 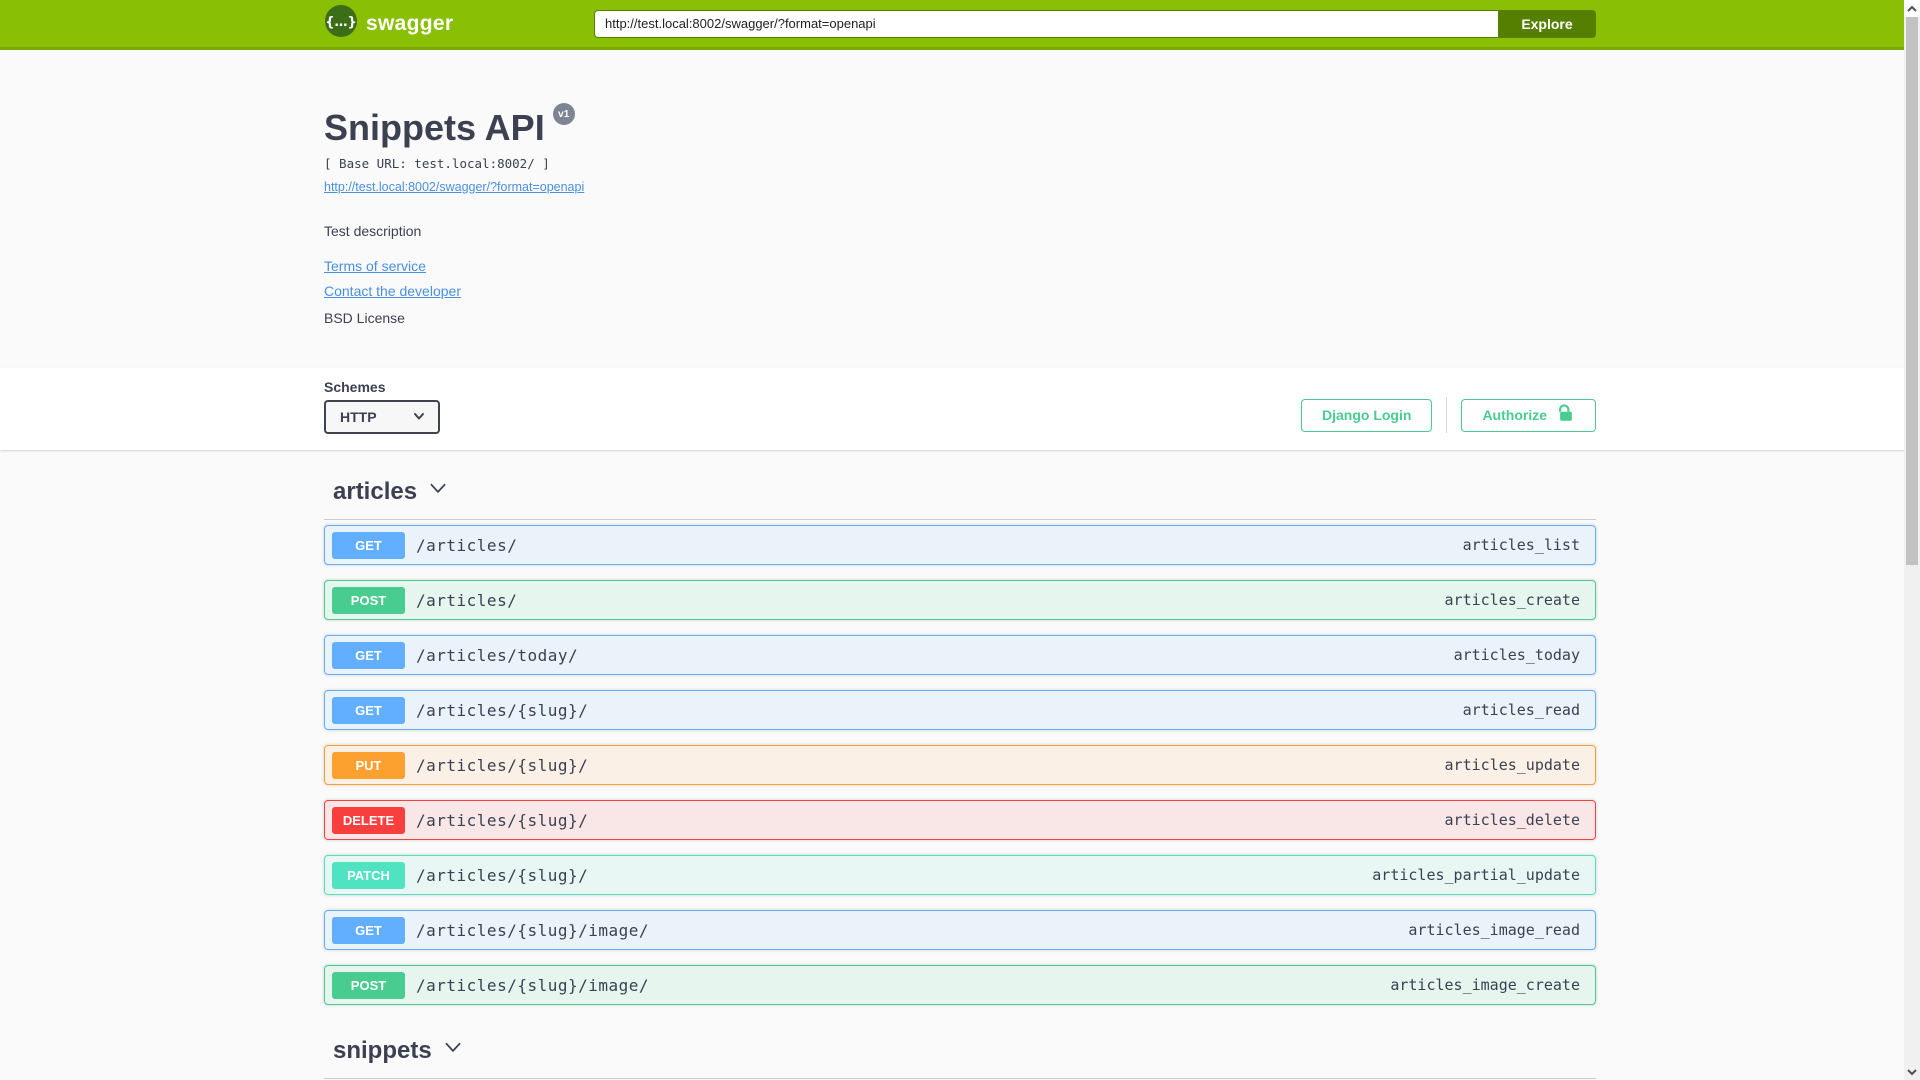 What do you see at coordinates (960, 126) in the screenshot?
I see `page-title: Snippets API v1` at bounding box center [960, 126].